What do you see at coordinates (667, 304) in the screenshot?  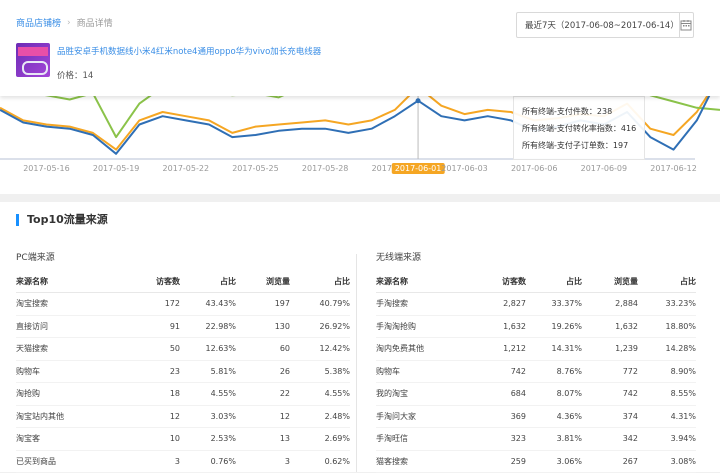 I see `pageview-share-cell: 33.23%` at bounding box center [667, 304].